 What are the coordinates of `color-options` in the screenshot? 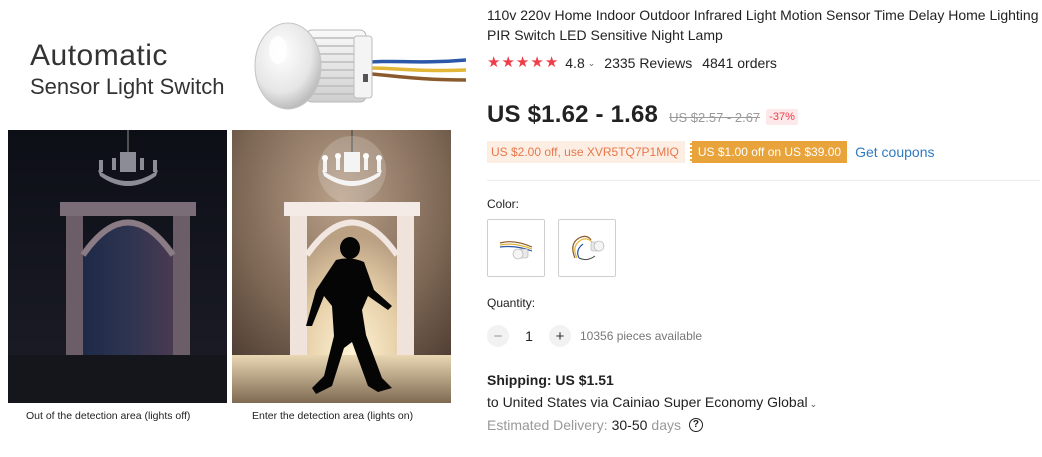 It's located at (764, 248).